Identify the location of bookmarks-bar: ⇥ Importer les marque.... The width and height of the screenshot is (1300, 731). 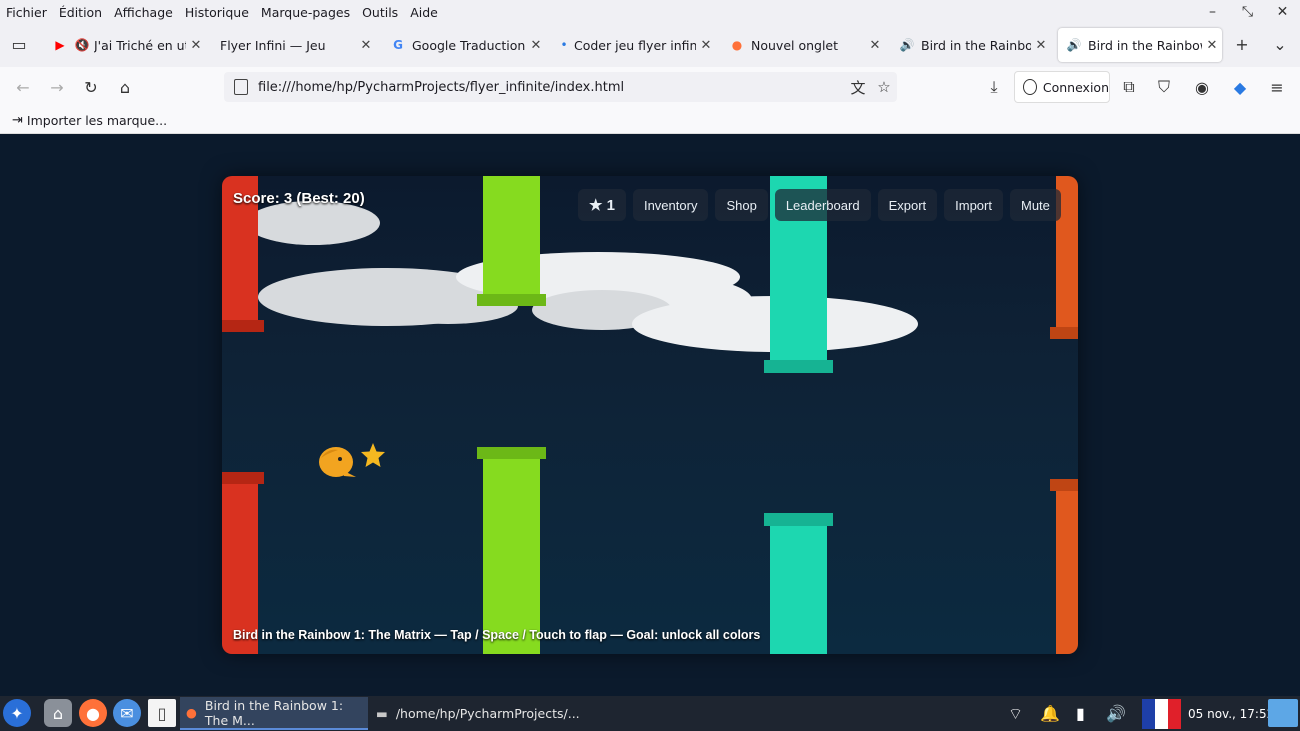
(650, 120).